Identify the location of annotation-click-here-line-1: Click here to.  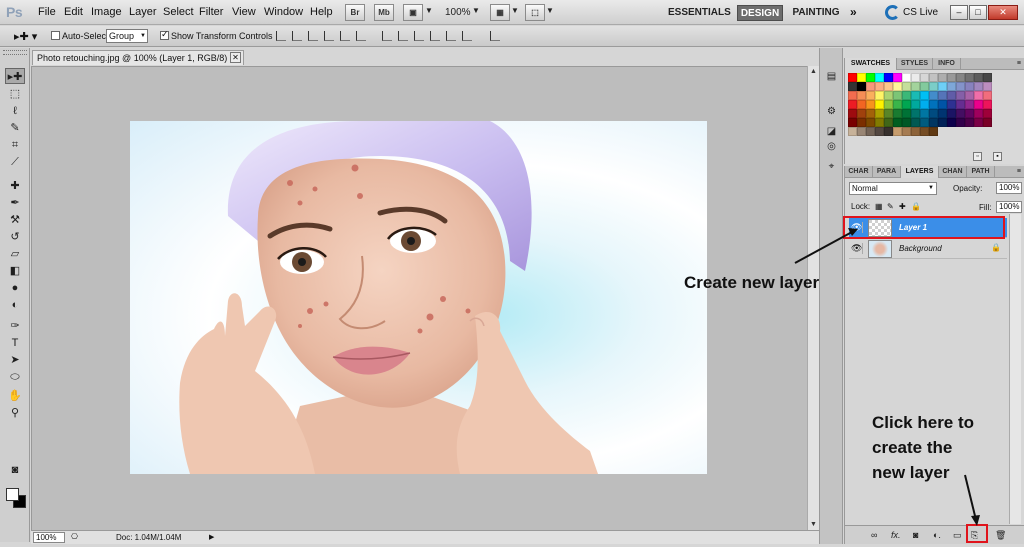
(923, 422).